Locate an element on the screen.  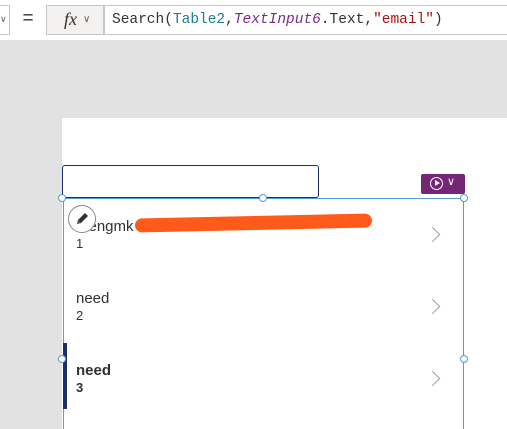
search-text-input is located at coordinates (190, 181).